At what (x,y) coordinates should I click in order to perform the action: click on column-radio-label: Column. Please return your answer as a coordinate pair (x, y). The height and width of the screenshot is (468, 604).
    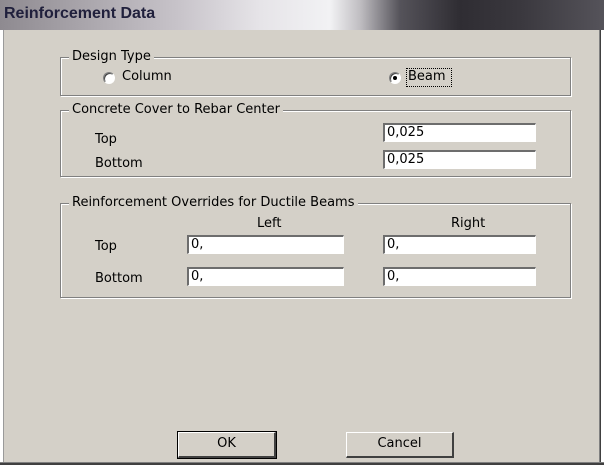
    Looking at the image, I should click on (147, 76).